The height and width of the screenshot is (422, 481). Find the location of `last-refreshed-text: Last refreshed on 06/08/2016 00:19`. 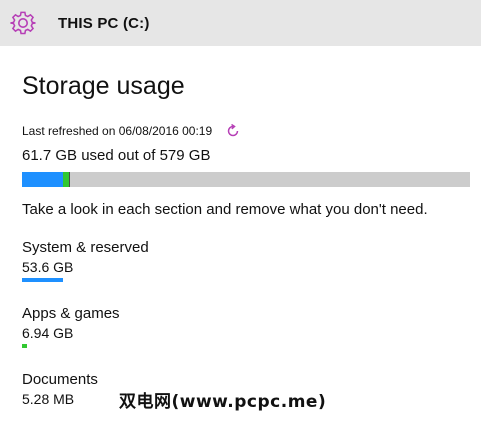

last-refreshed-text: Last refreshed on 06/08/2016 00:19 is located at coordinates (117, 131).